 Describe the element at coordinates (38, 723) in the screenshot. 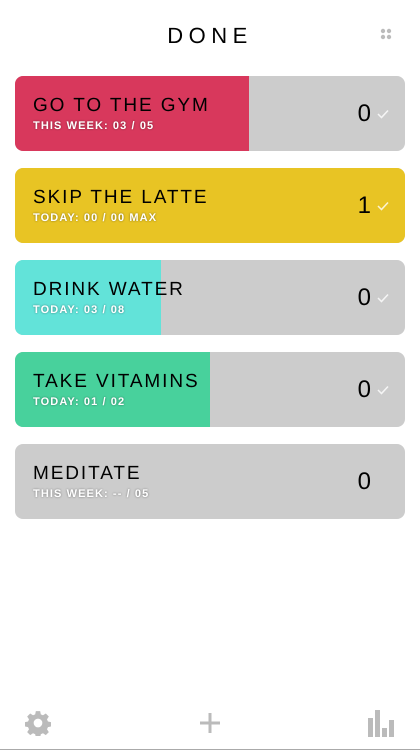

I see `settings-icon` at that location.